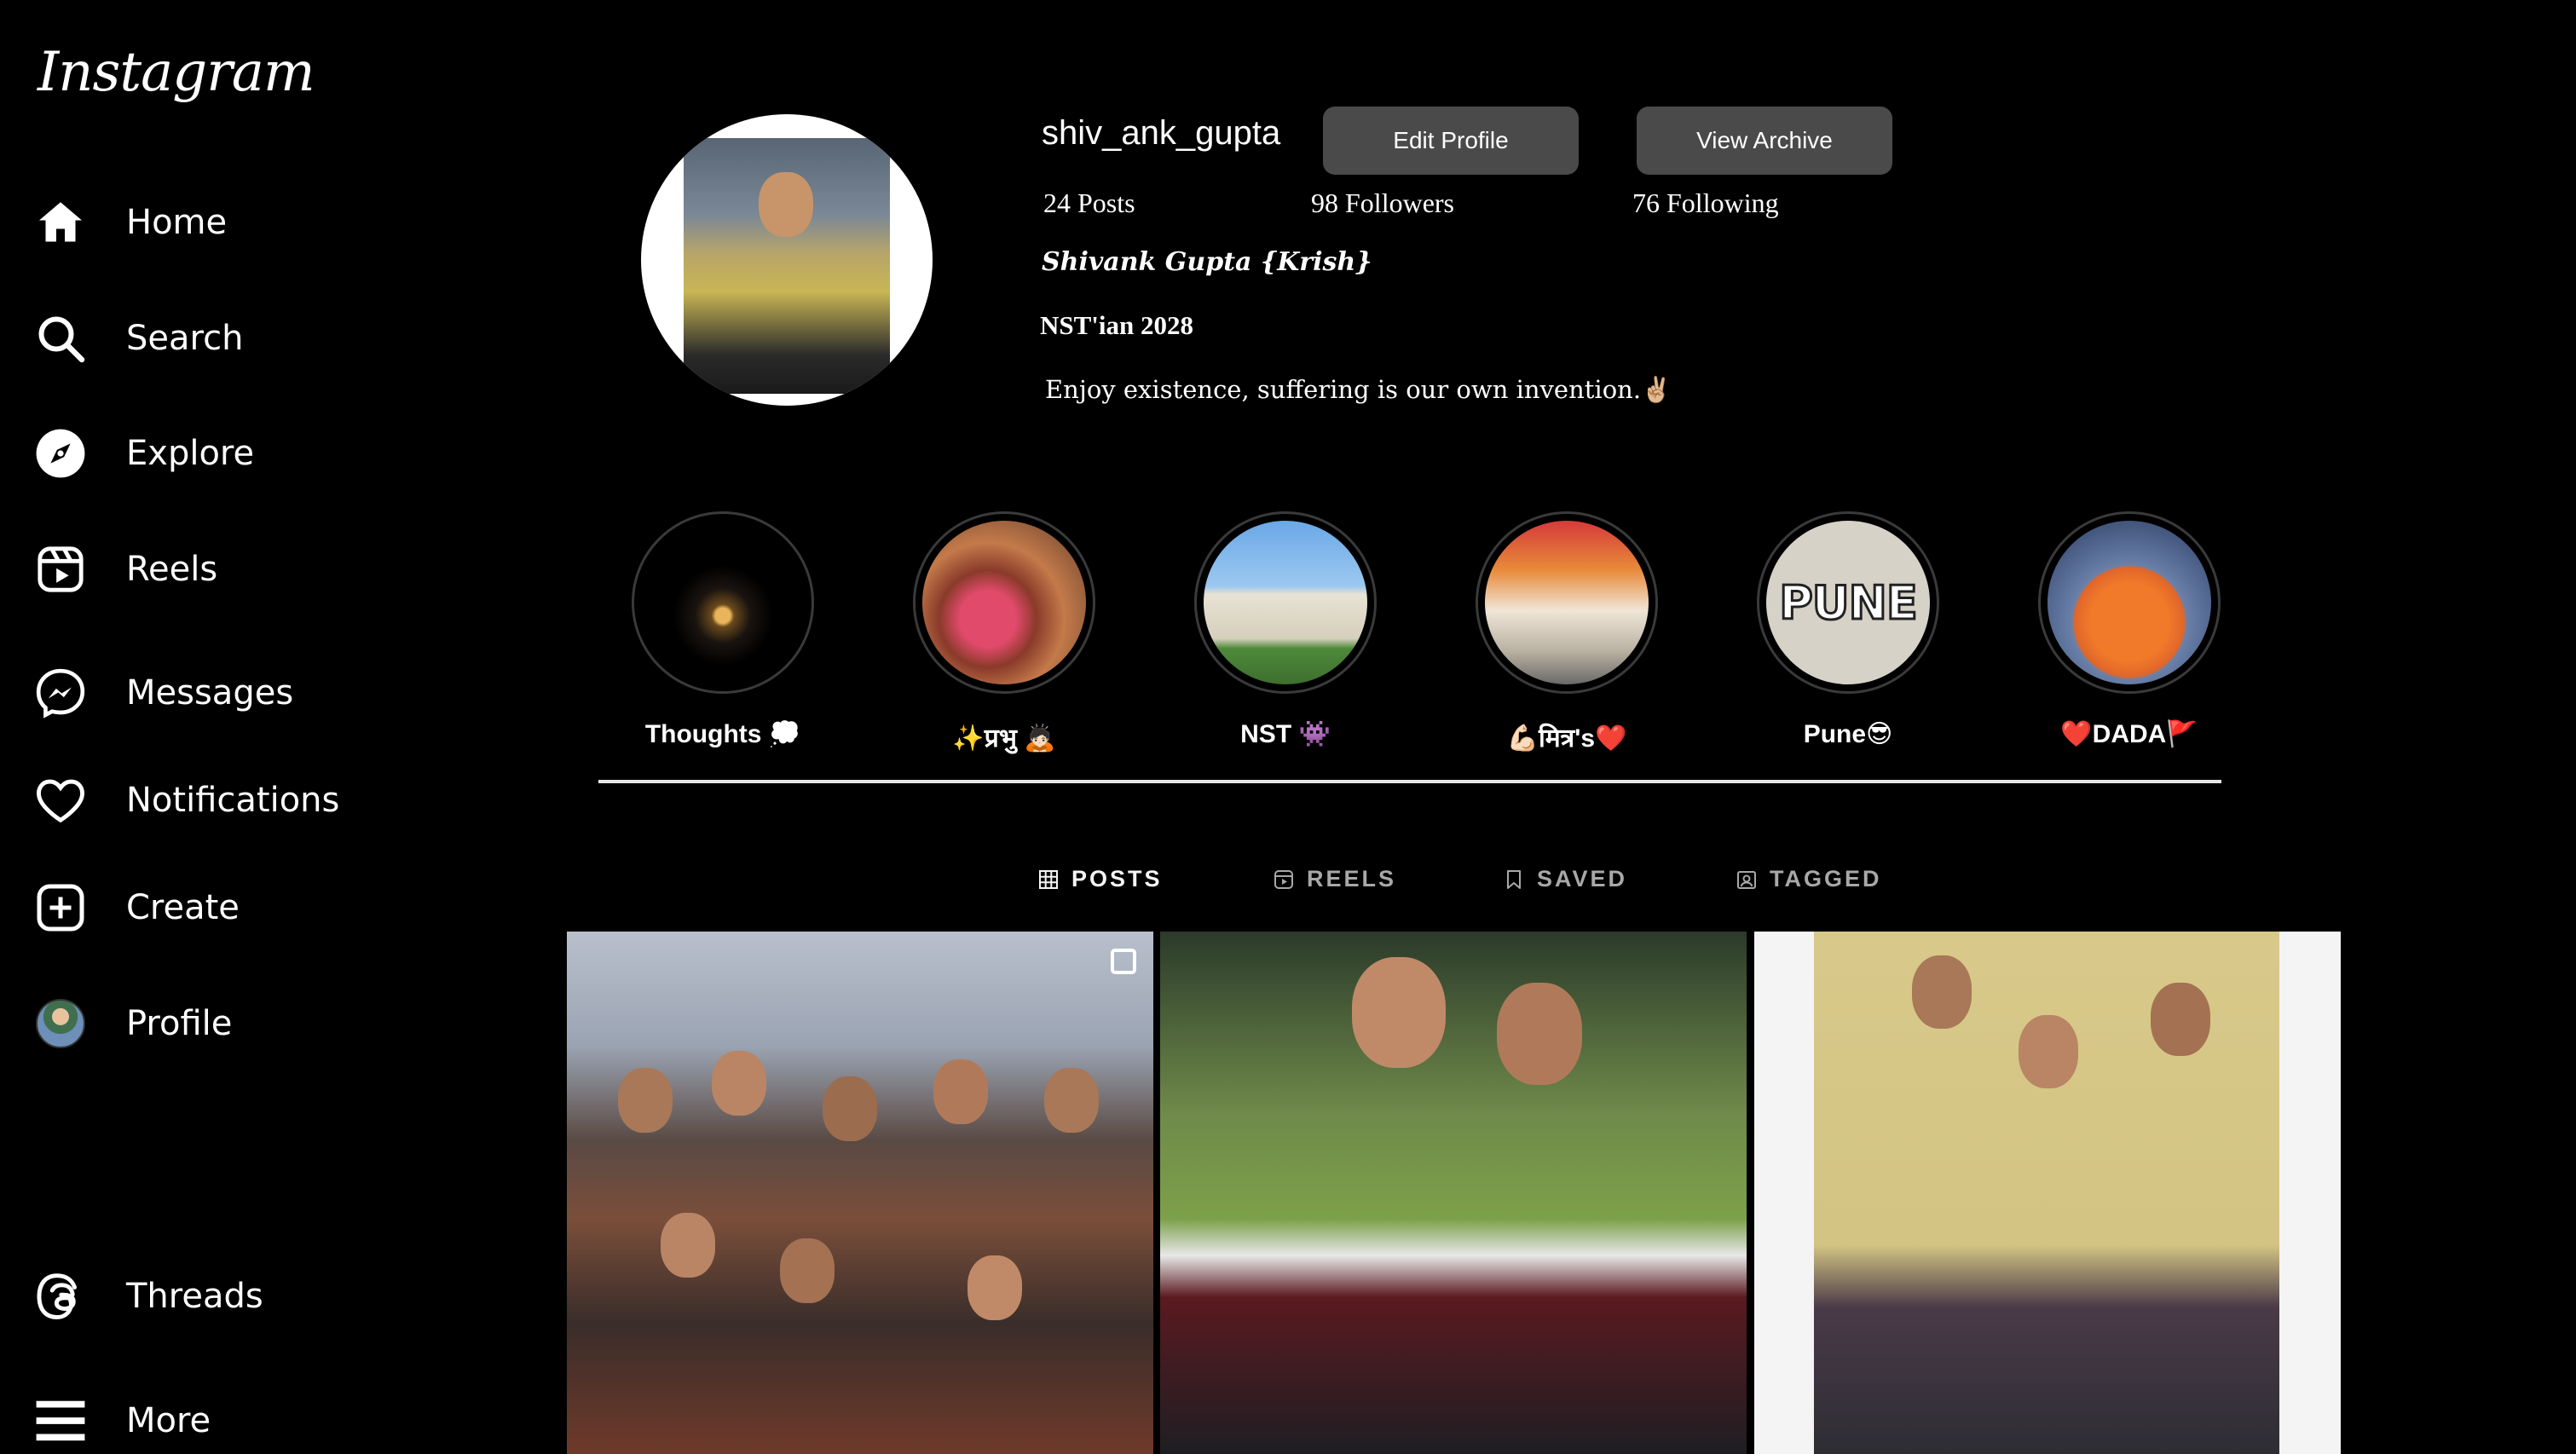  I want to click on highlight-label: ❤️DADA🚩, so click(2129, 734).